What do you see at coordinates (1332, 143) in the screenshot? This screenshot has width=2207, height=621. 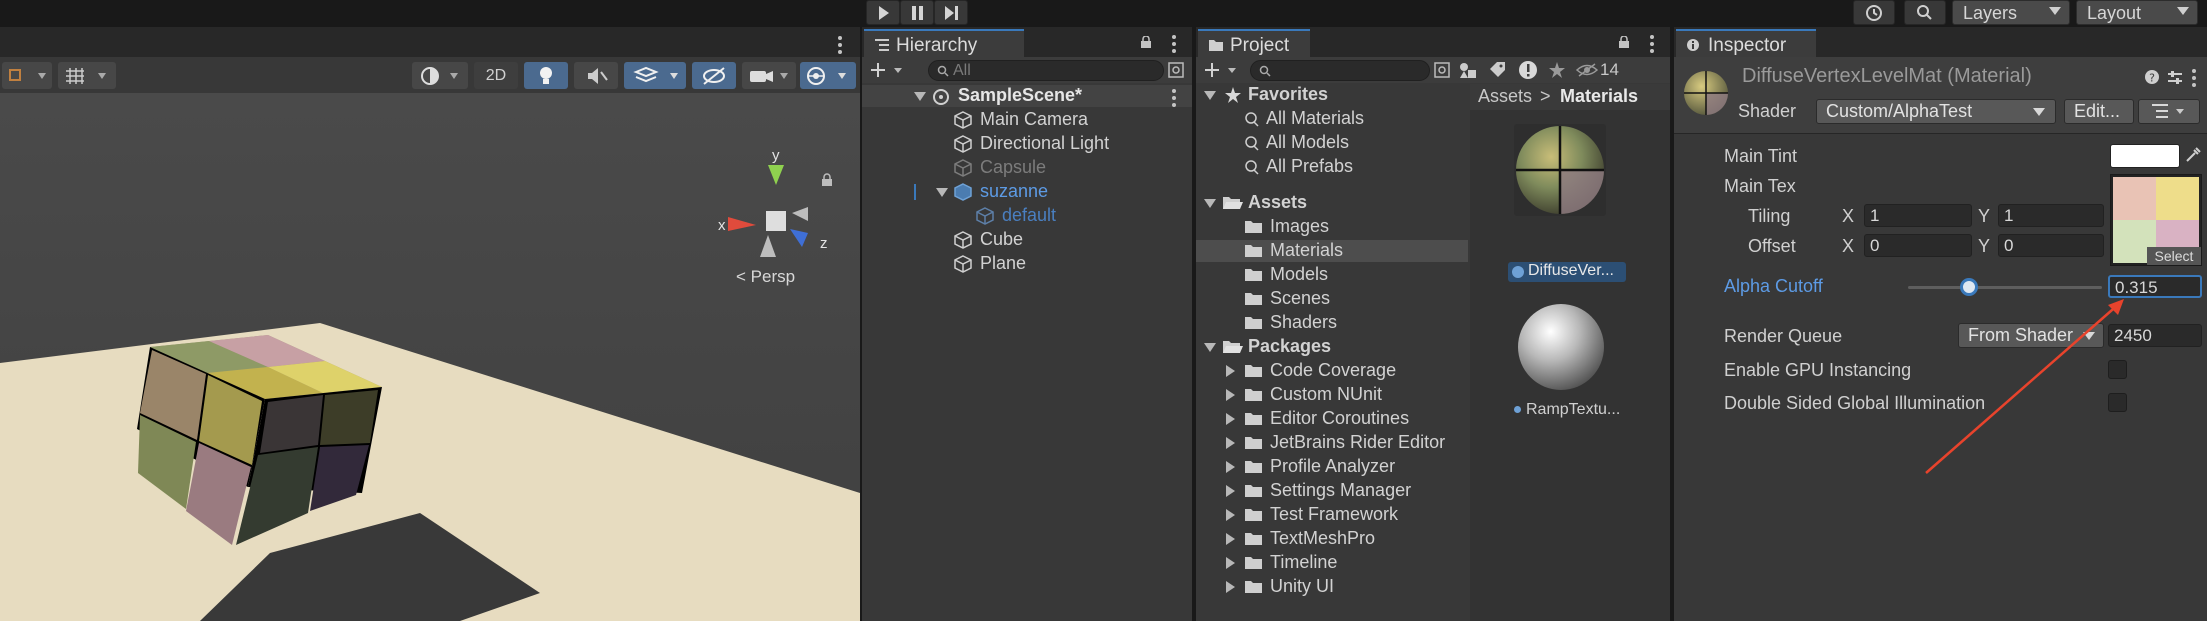 I see `favorite-item-all-models: All Models` at bounding box center [1332, 143].